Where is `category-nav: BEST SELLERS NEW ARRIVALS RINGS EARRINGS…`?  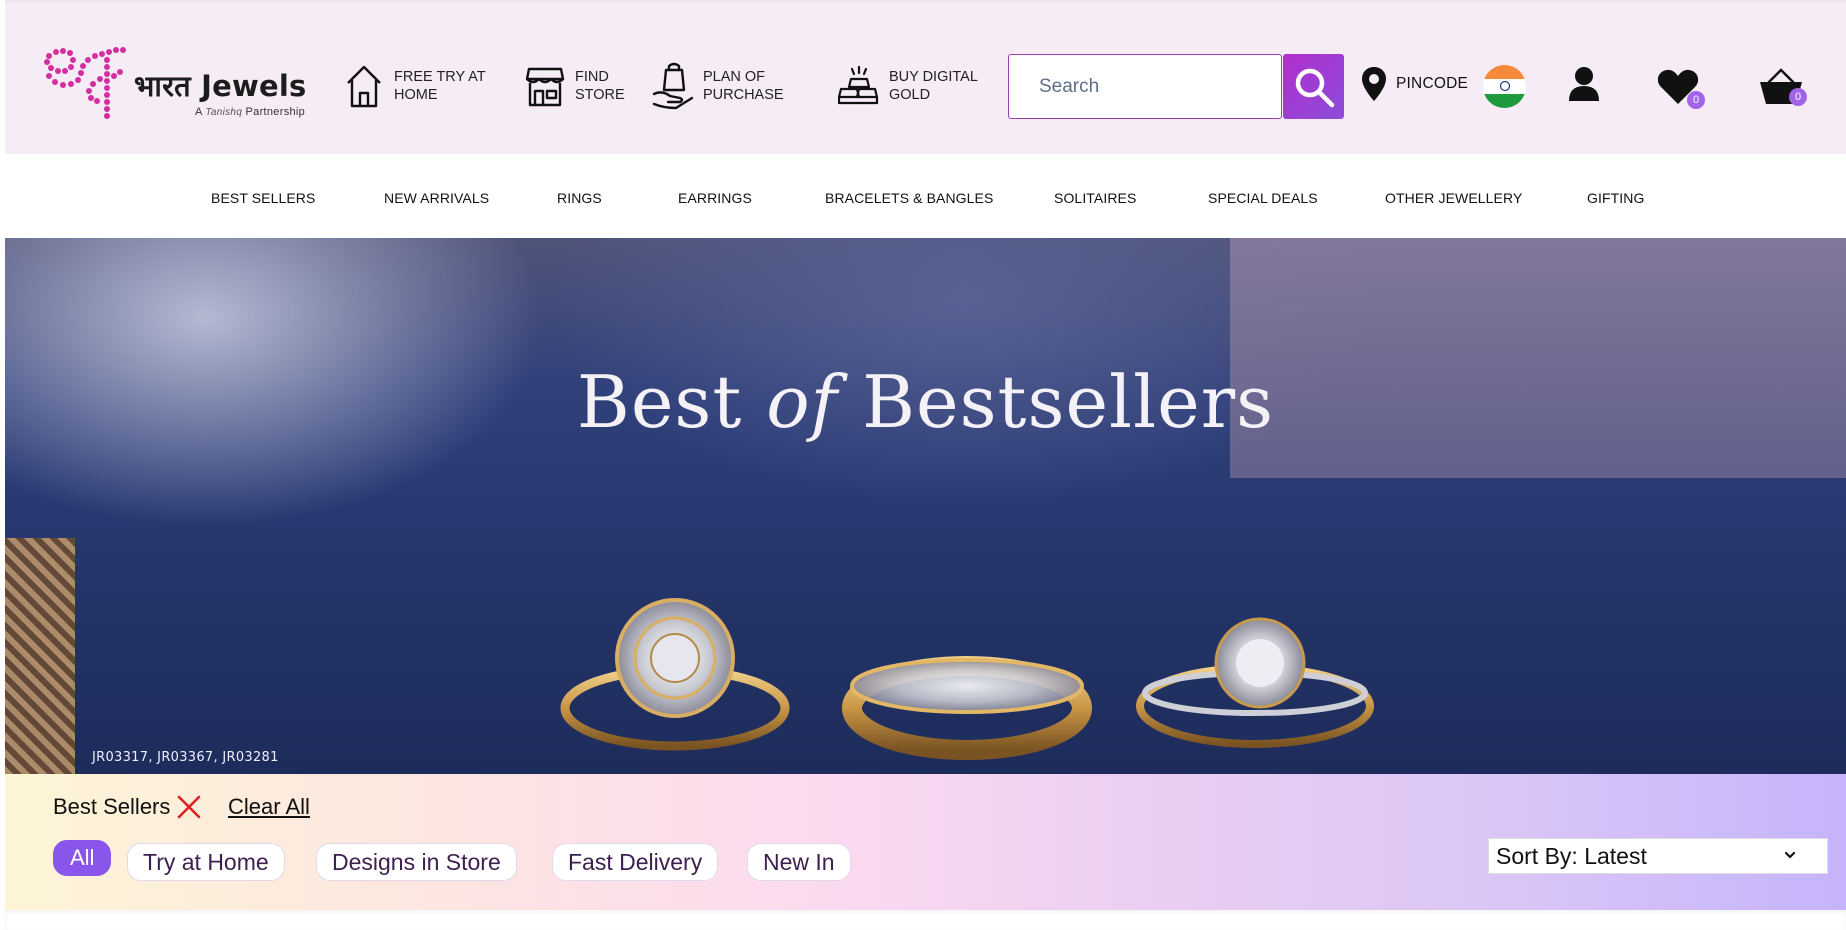 category-nav: BEST SELLERS NEW ARRIVALS RINGS EARRINGS… is located at coordinates (925, 196).